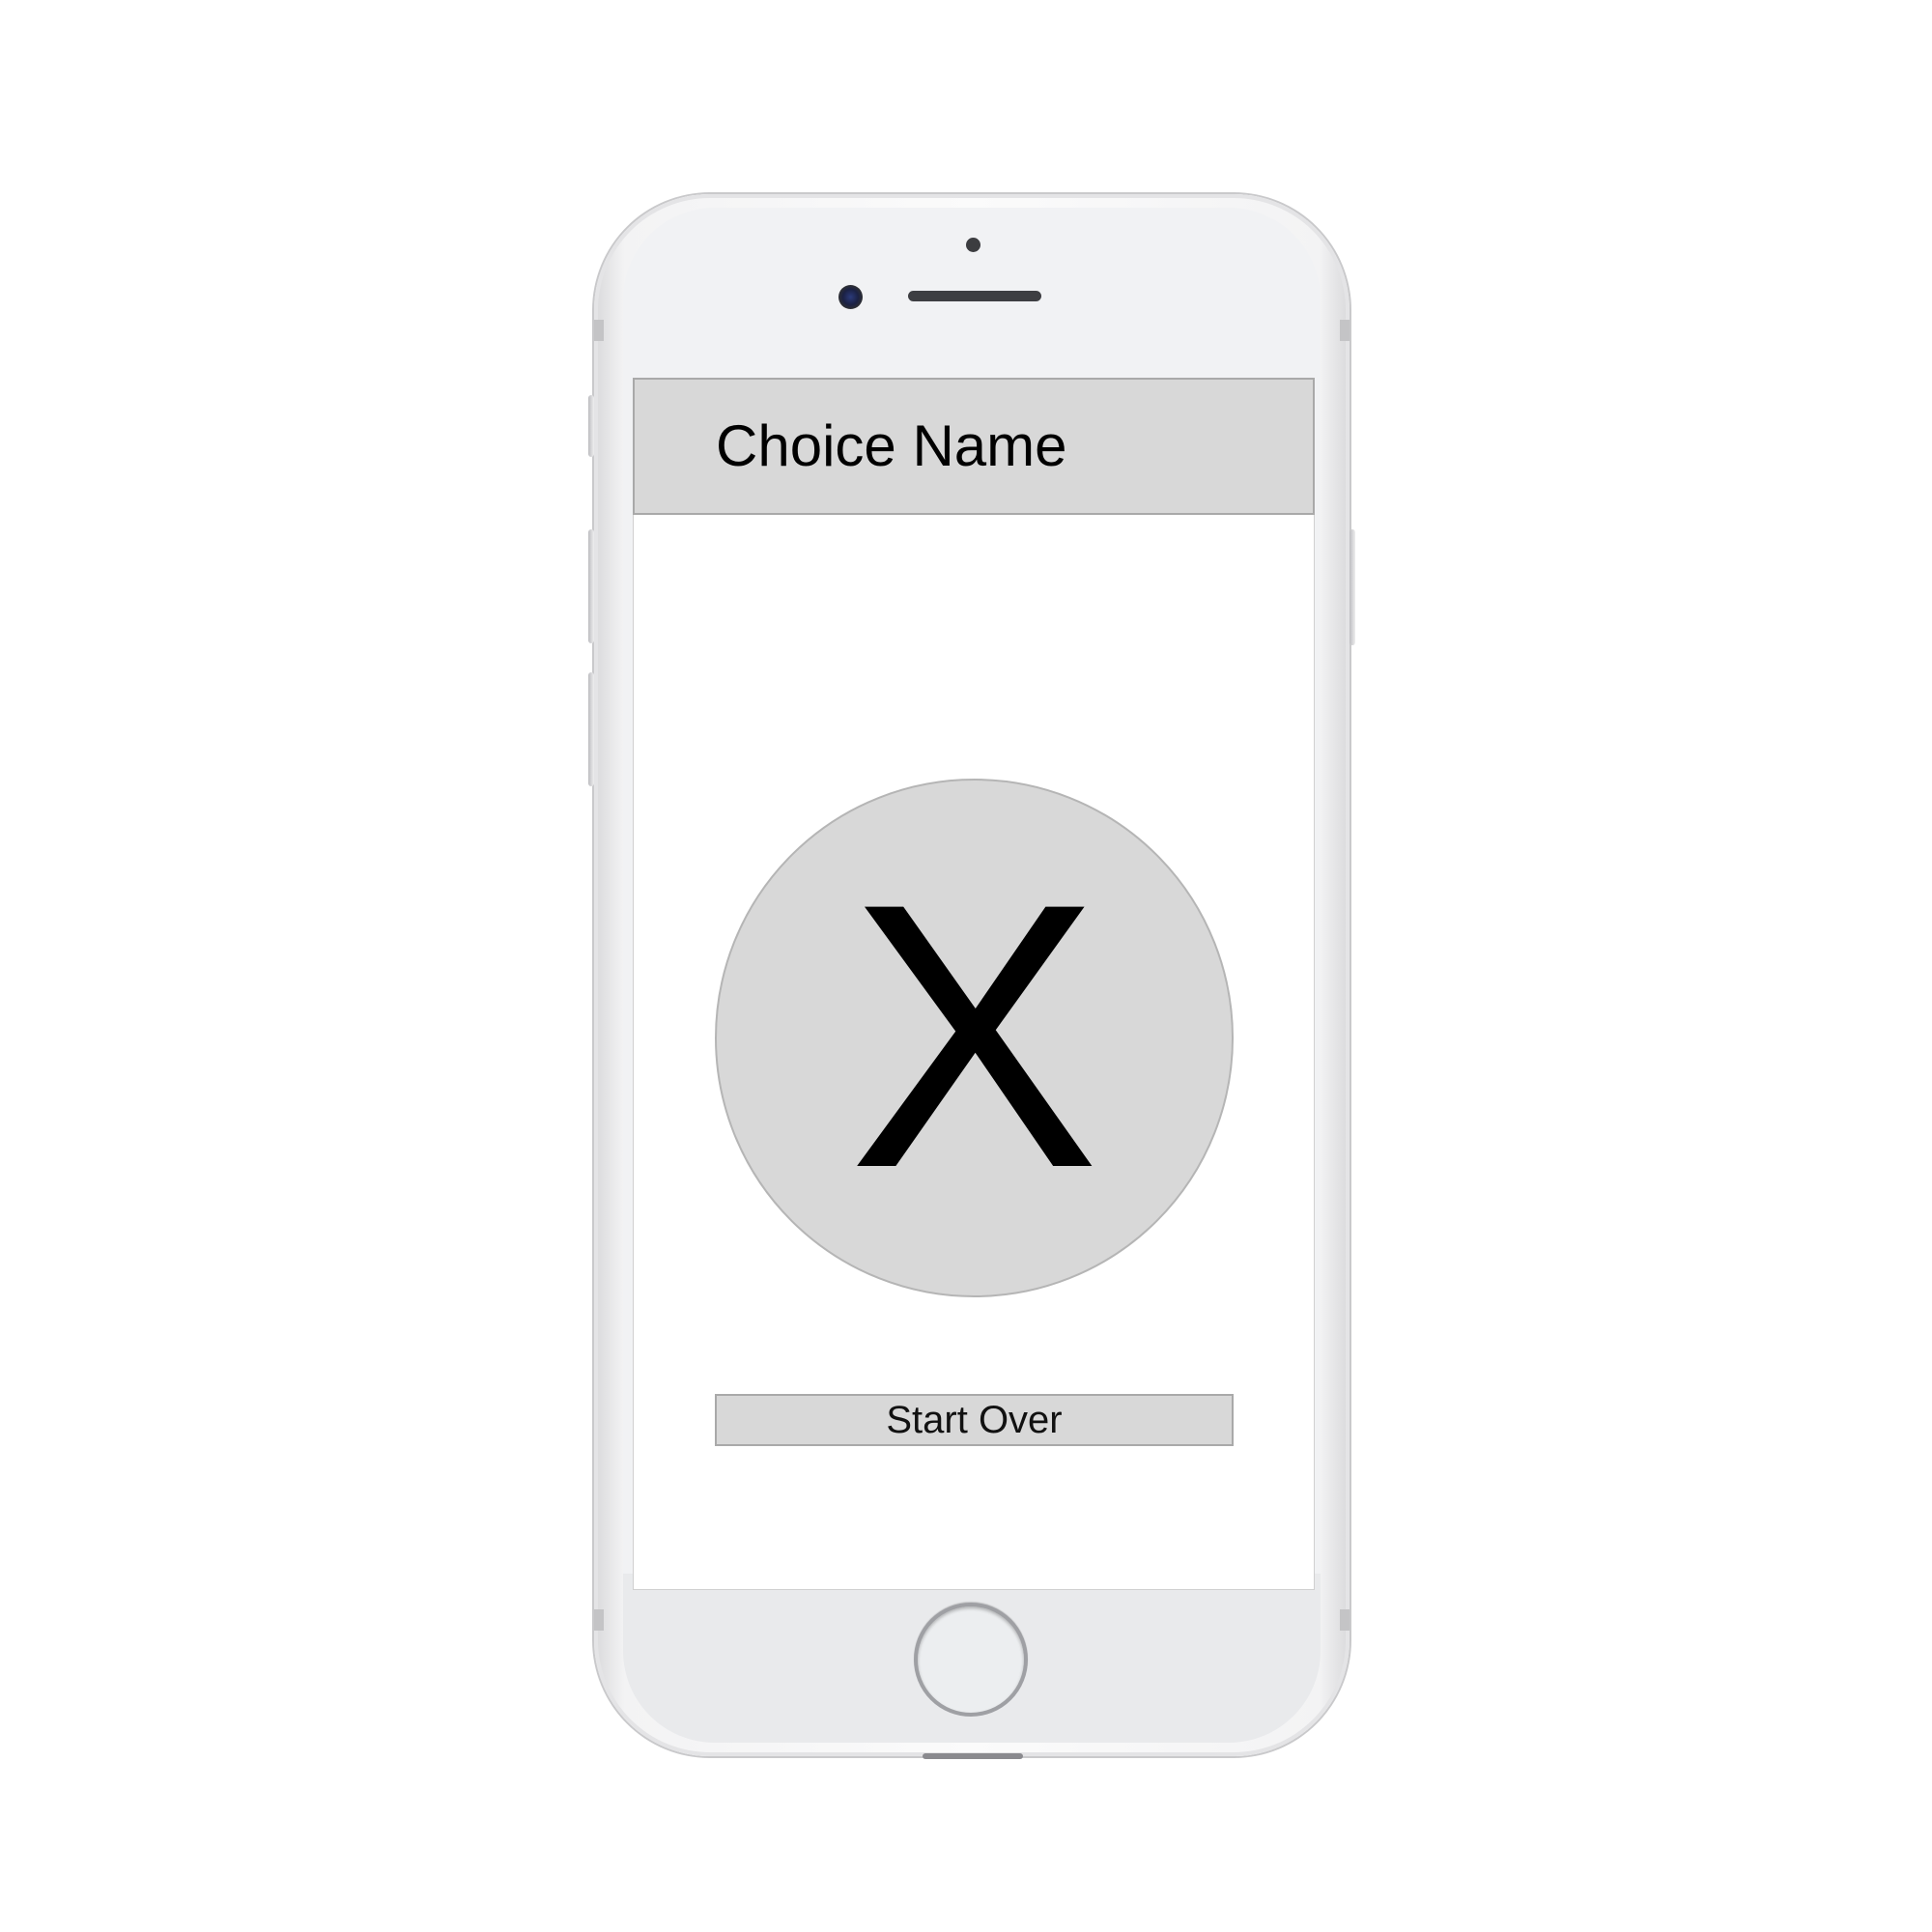 The image size is (1932, 1932). What do you see at coordinates (971, 1660) in the screenshot?
I see `home-button` at bounding box center [971, 1660].